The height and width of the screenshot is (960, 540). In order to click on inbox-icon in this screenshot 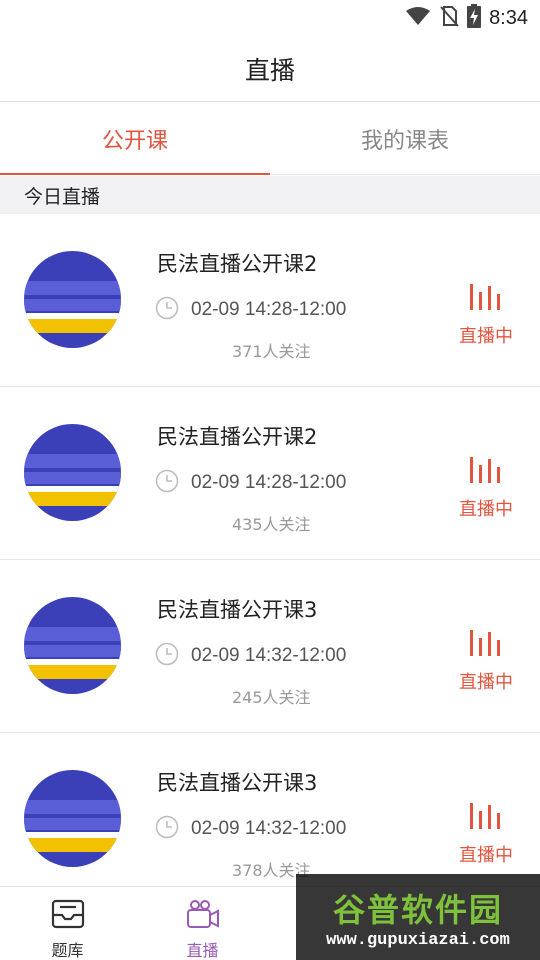, I will do `click(68, 916)`.